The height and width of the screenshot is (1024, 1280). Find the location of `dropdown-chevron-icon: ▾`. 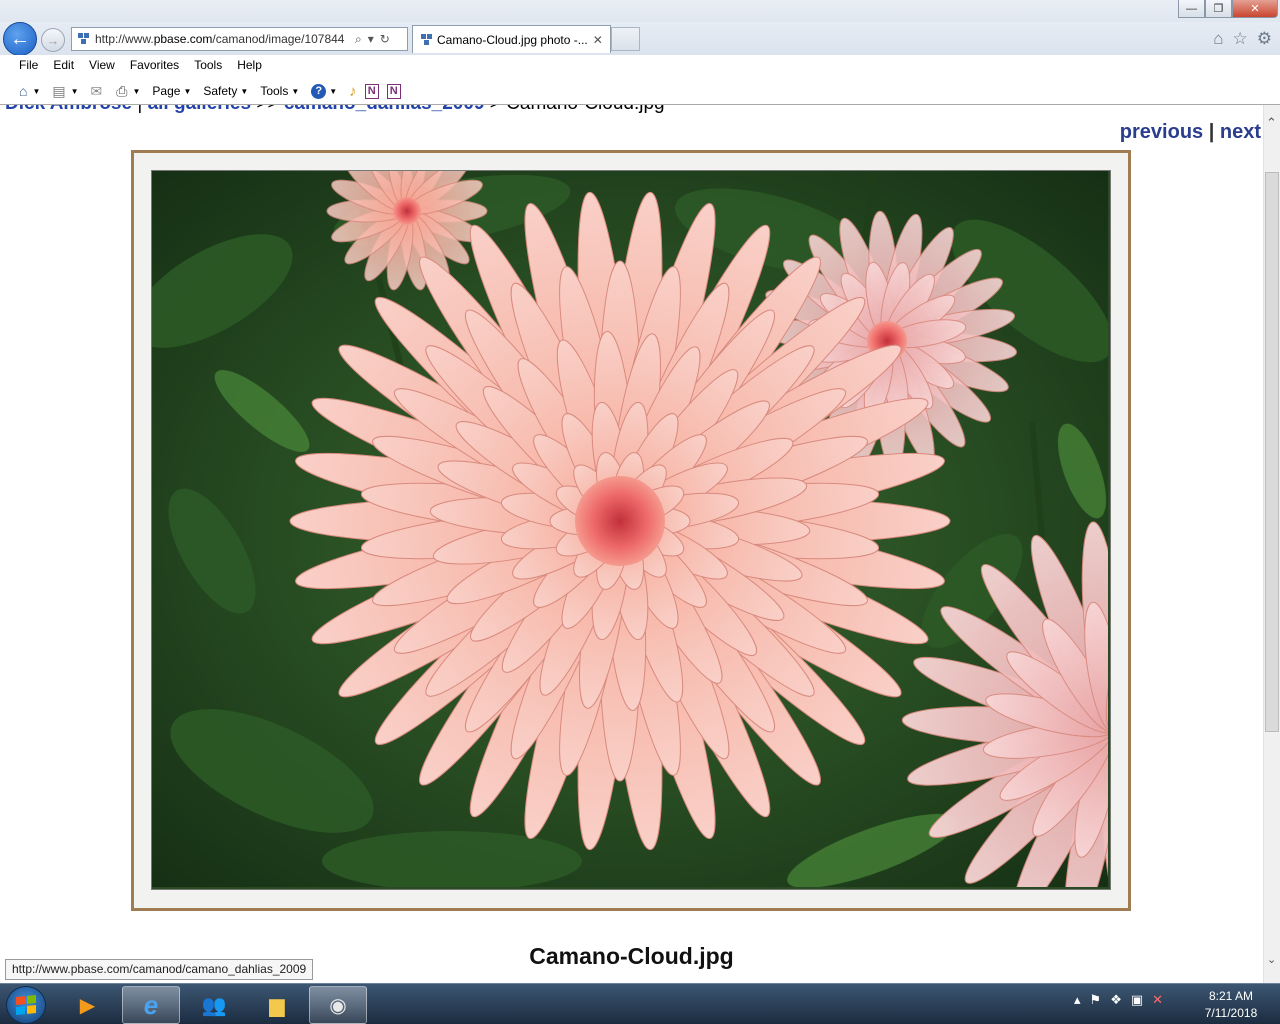

dropdown-chevron-icon: ▾ is located at coordinates (371, 39).